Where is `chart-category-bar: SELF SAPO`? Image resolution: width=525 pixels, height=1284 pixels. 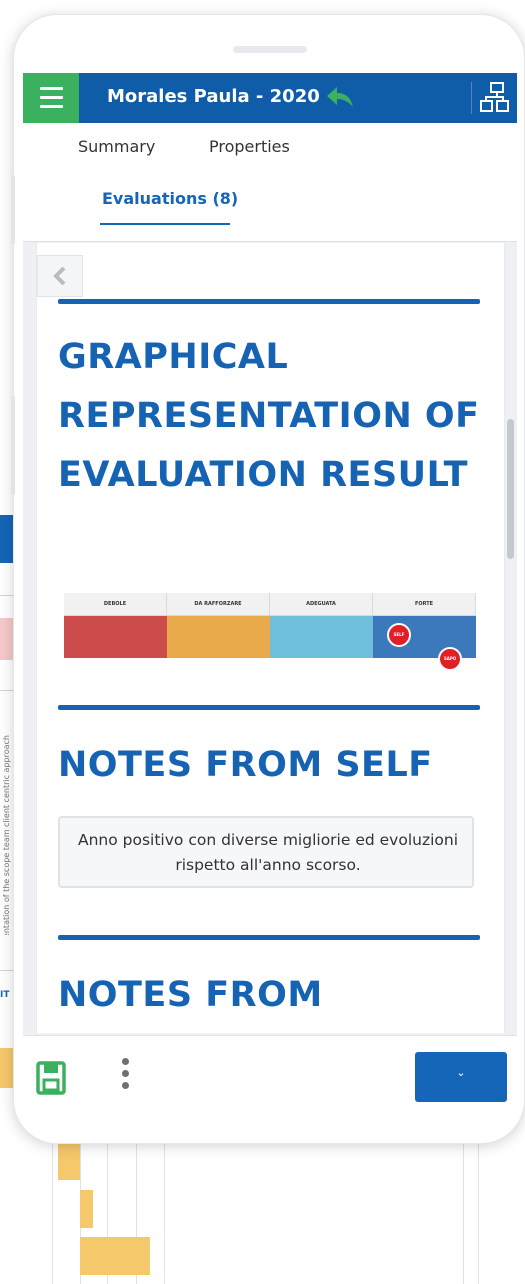
chart-category-bar: SELF SAPO is located at coordinates (424, 643).